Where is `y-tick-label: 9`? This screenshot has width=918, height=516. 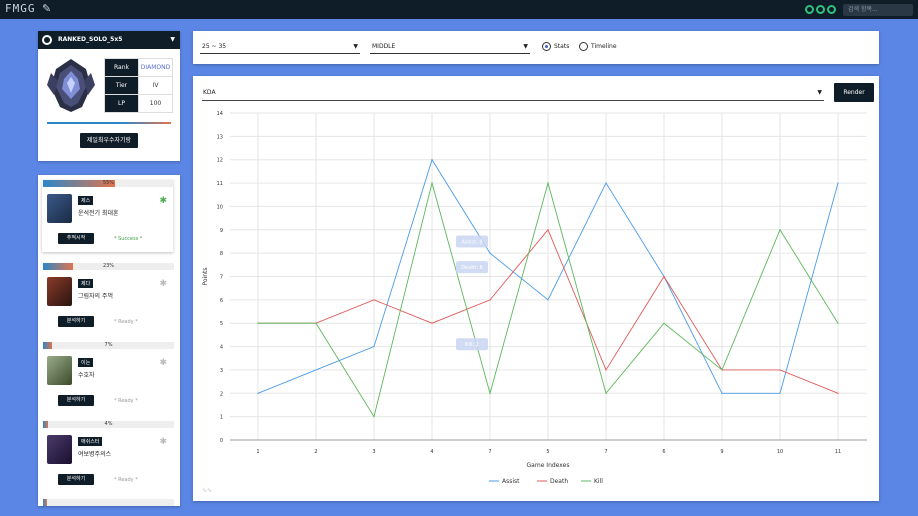
y-tick-label: 9 is located at coordinates (221, 231).